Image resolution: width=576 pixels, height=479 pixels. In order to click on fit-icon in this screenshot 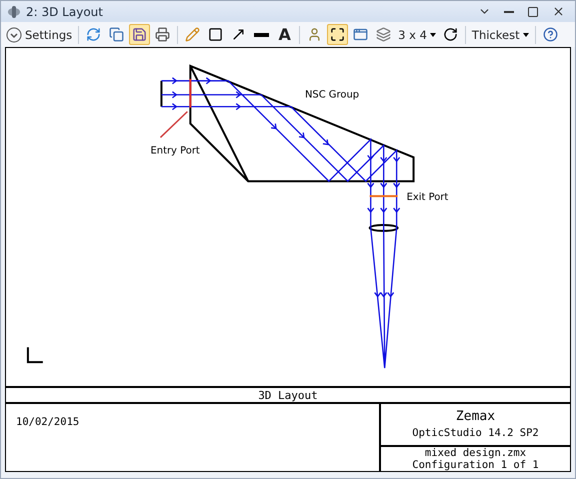, I will do `click(338, 34)`.